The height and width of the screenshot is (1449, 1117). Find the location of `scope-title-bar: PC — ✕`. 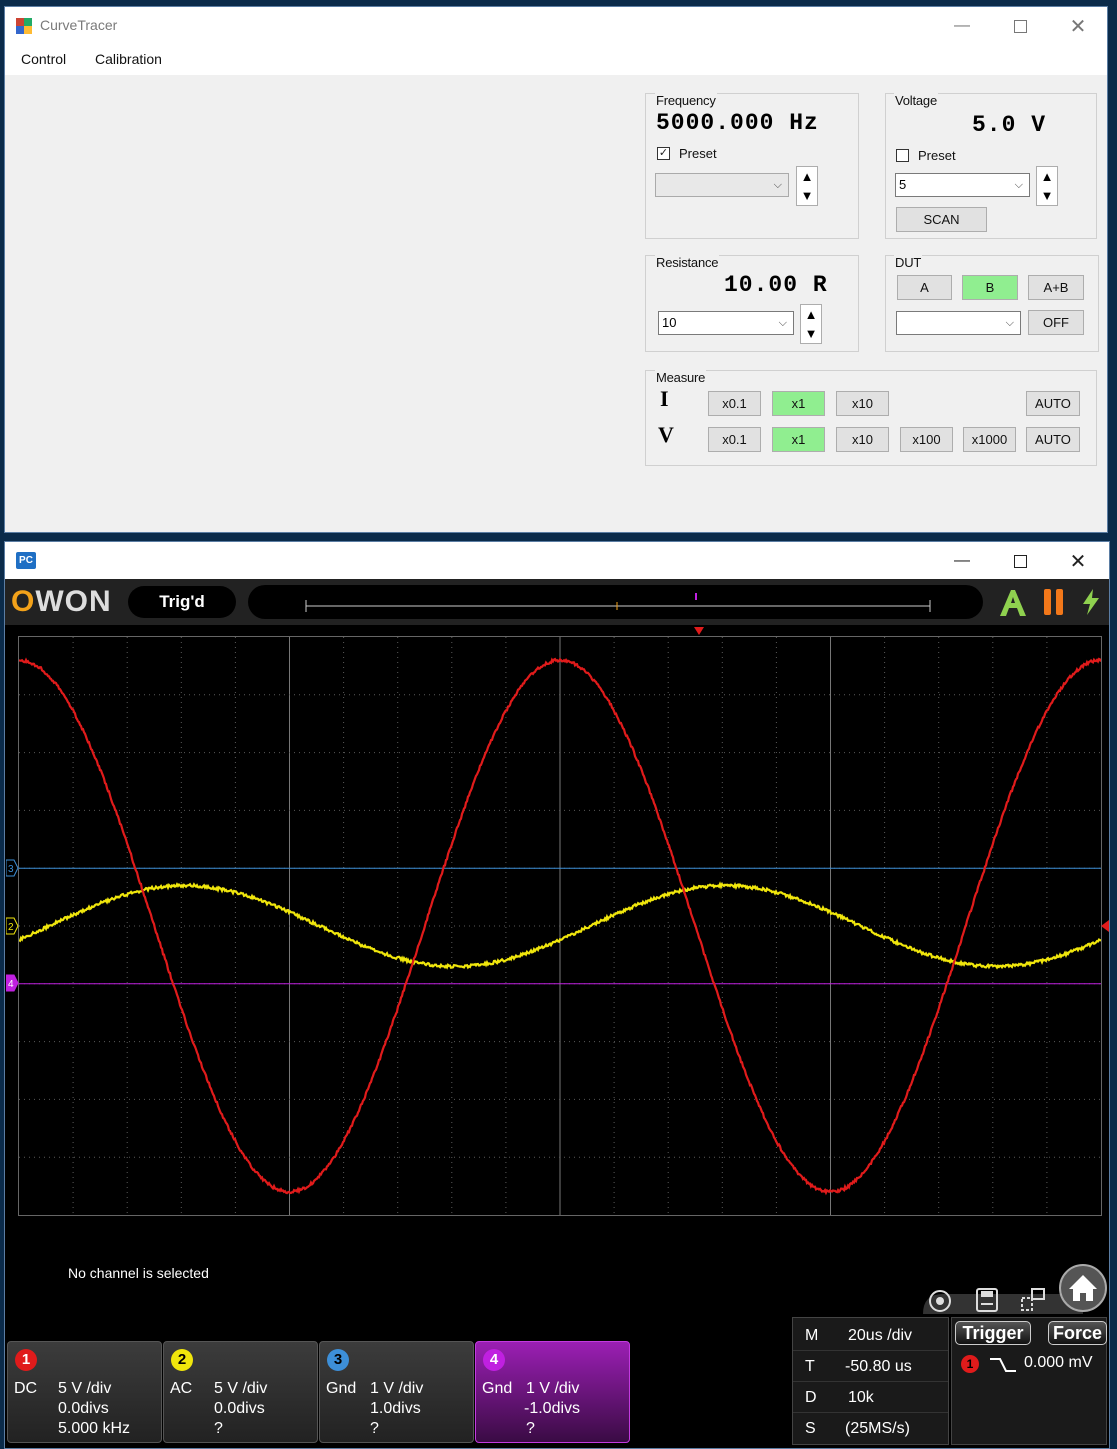

scope-title-bar: PC — ✕ is located at coordinates (557, 560).